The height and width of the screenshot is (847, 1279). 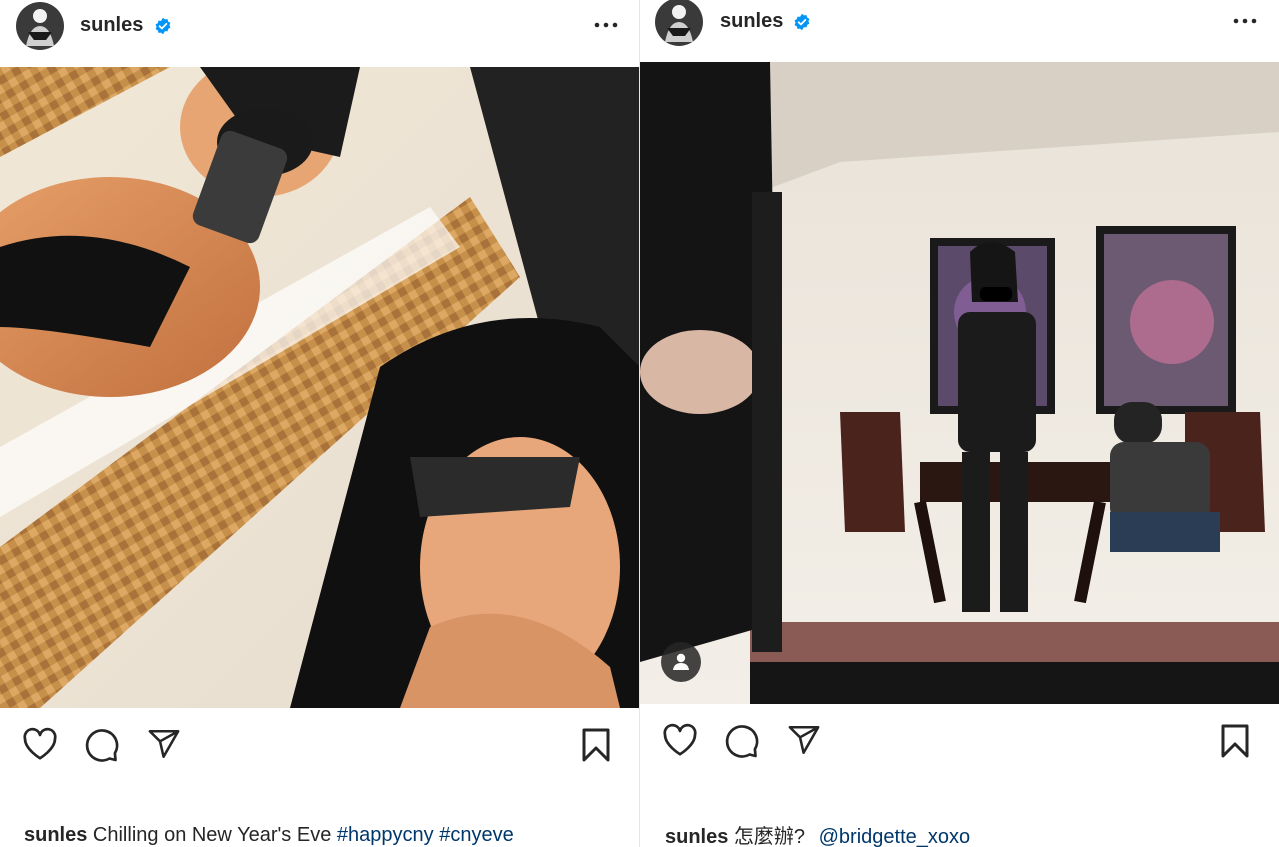 I want to click on hashtag-link: #happycny, so click(x=385, y=835).